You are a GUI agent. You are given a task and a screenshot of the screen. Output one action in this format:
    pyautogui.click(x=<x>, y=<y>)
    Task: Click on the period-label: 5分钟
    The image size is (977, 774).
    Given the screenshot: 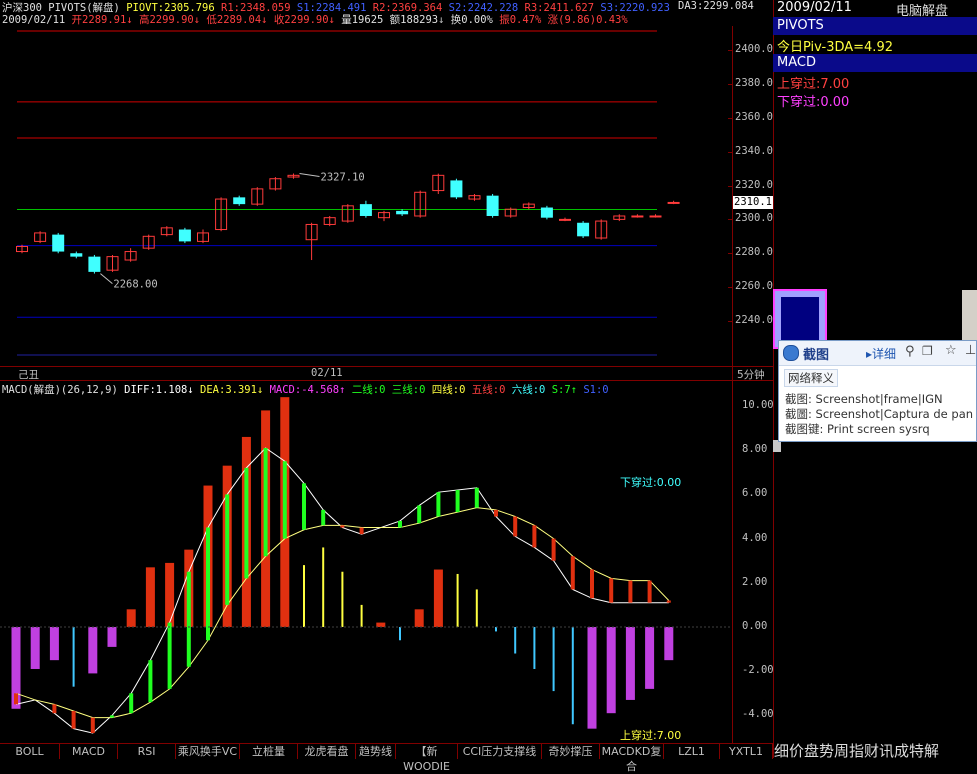 What is the action you would take?
    pyautogui.click(x=751, y=374)
    